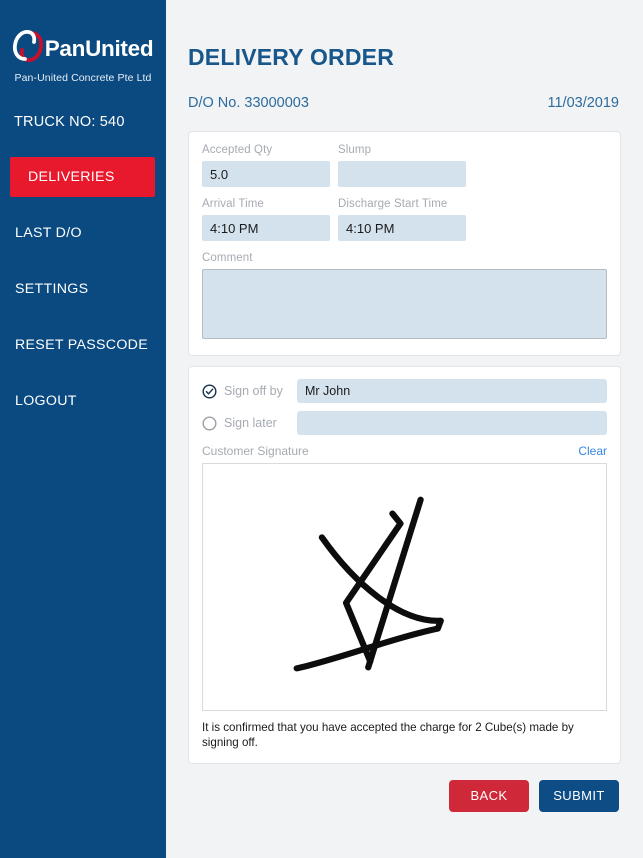 Image resolution: width=643 pixels, height=858 pixels. Describe the element at coordinates (112, 122) in the screenshot. I see `truck-number-value: 540` at that location.